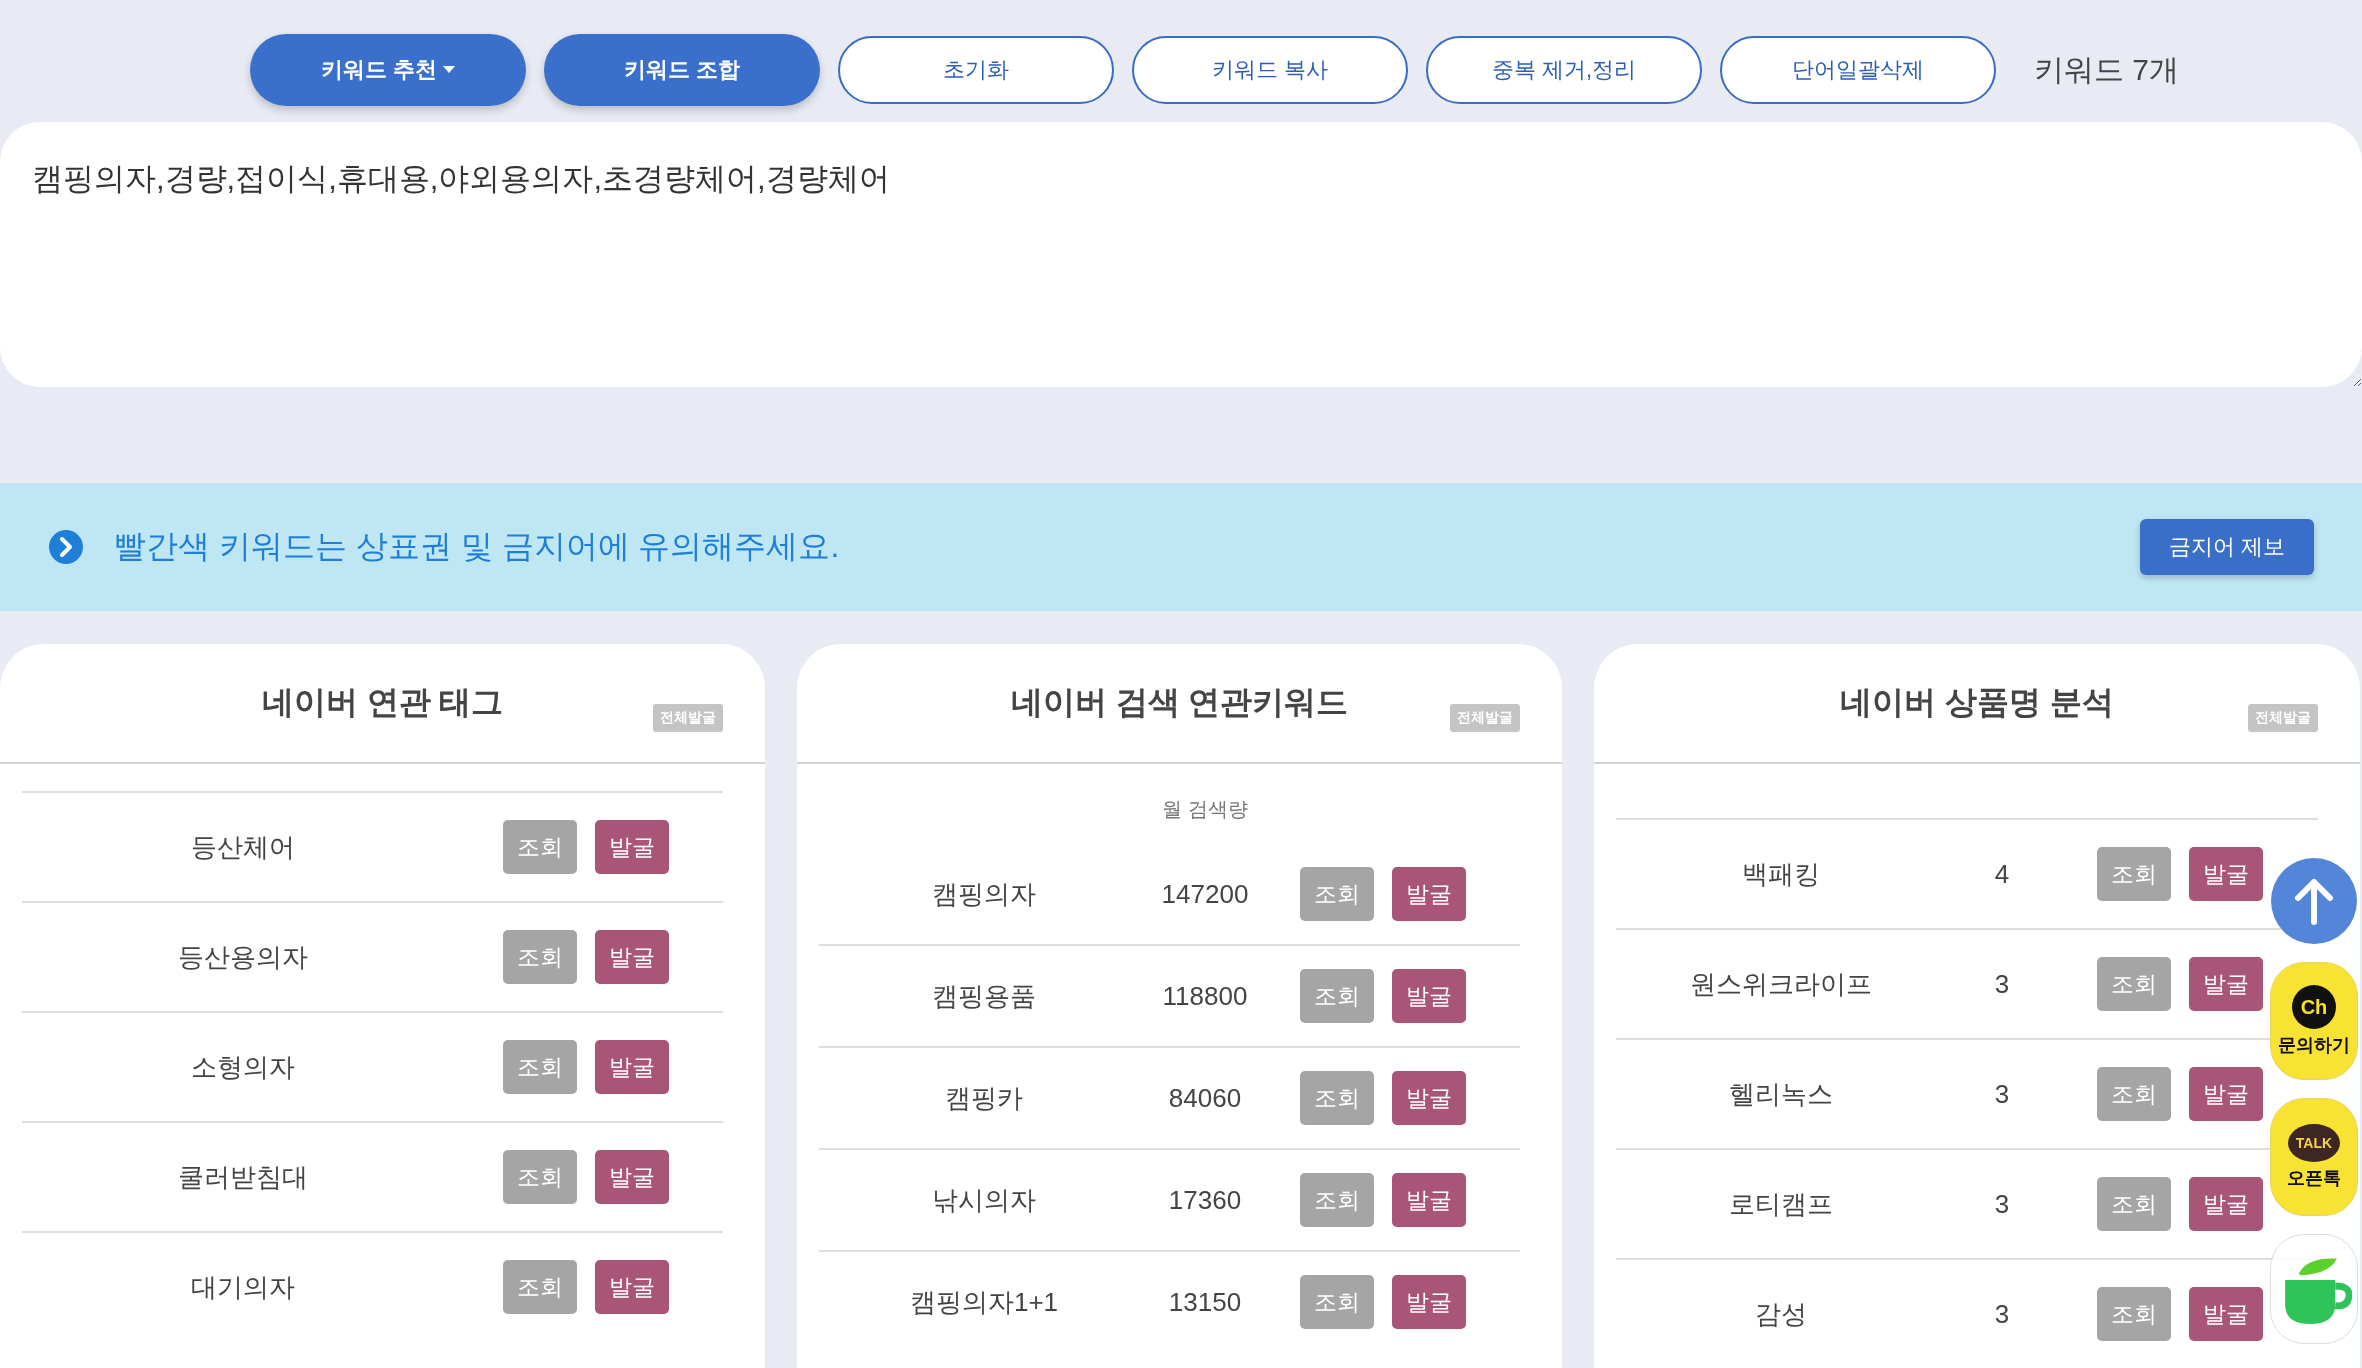 The image size is (2362, 1368). What do you see at coordinates (243, 1067) in the screenshot?
I see `keyword-cell-text: 소형의자` at bounding box center [243, 1067].